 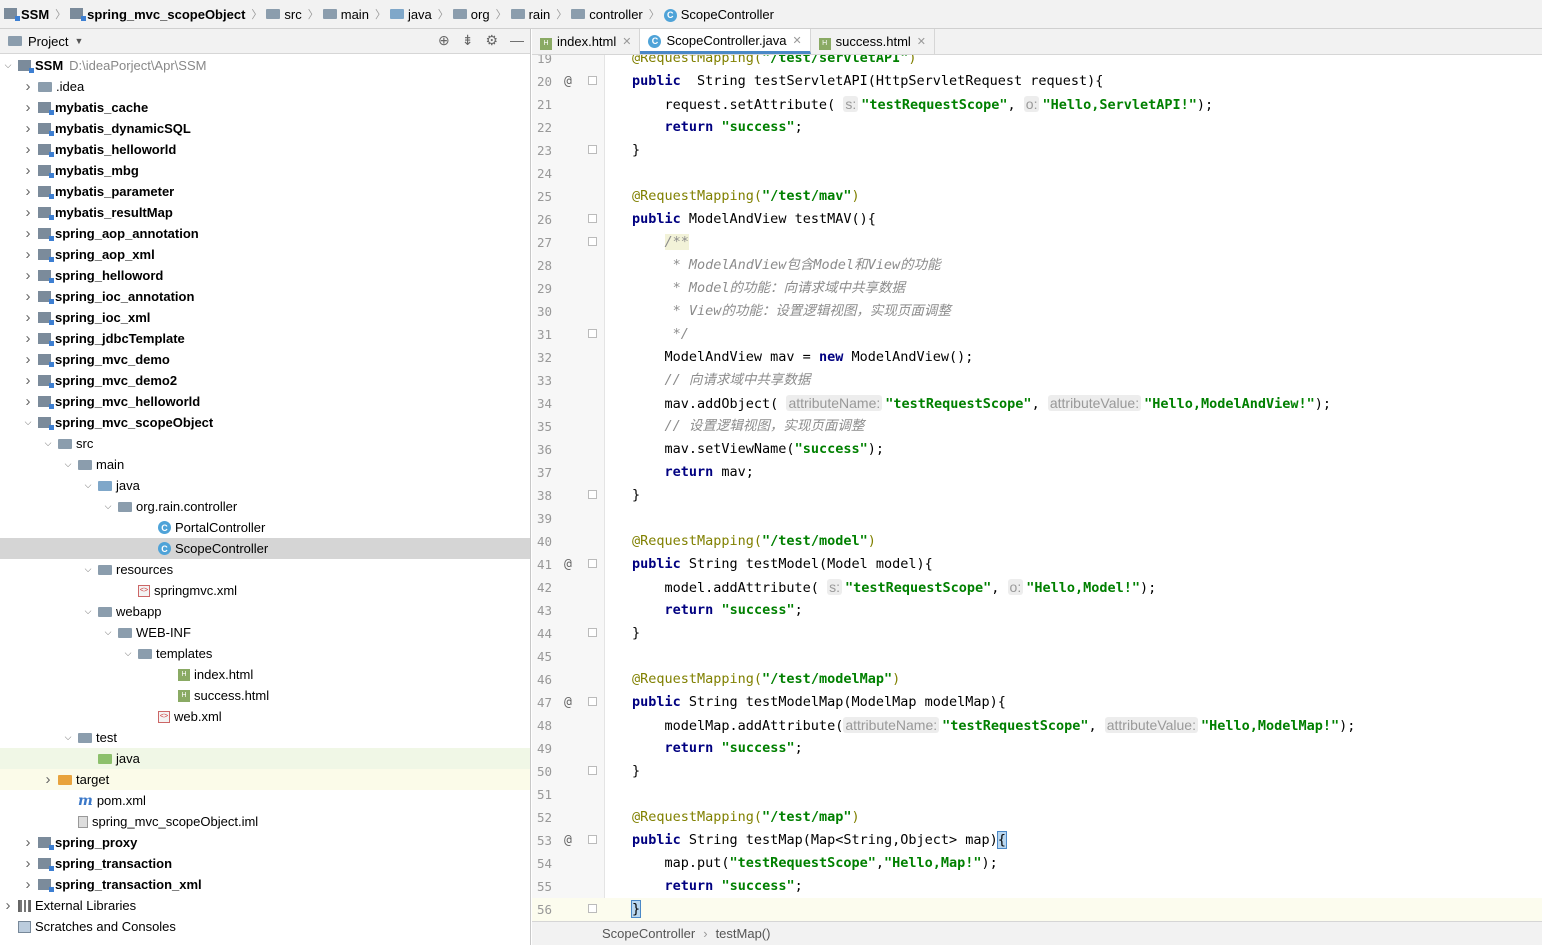 I want to click on tree-item: java, so click(x=265, y=758).